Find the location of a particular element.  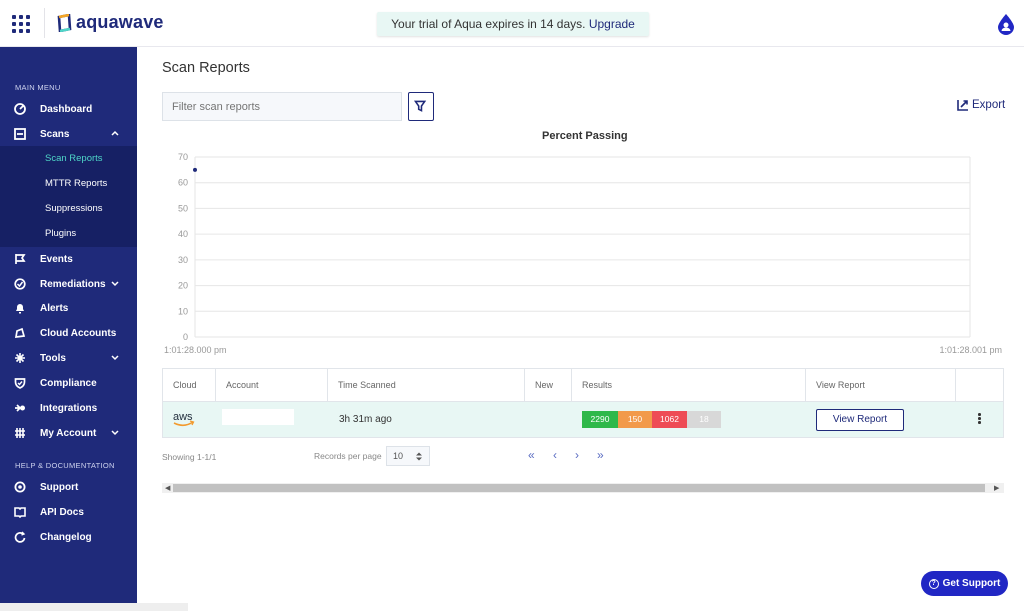

sidebar-subitem-plugins: Plugins is located at coordinates (60, 233).